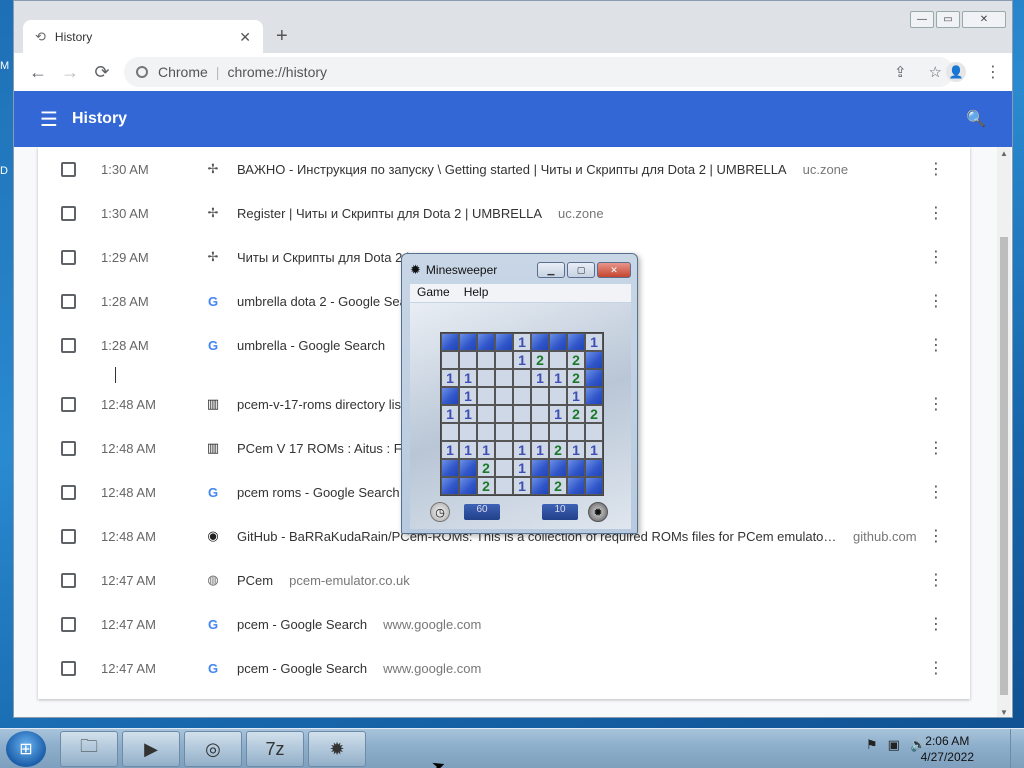 Image resolution: width=1024 pixels, height=768 pixels. I want to click on network-icon: ▣, so click(894, 745).